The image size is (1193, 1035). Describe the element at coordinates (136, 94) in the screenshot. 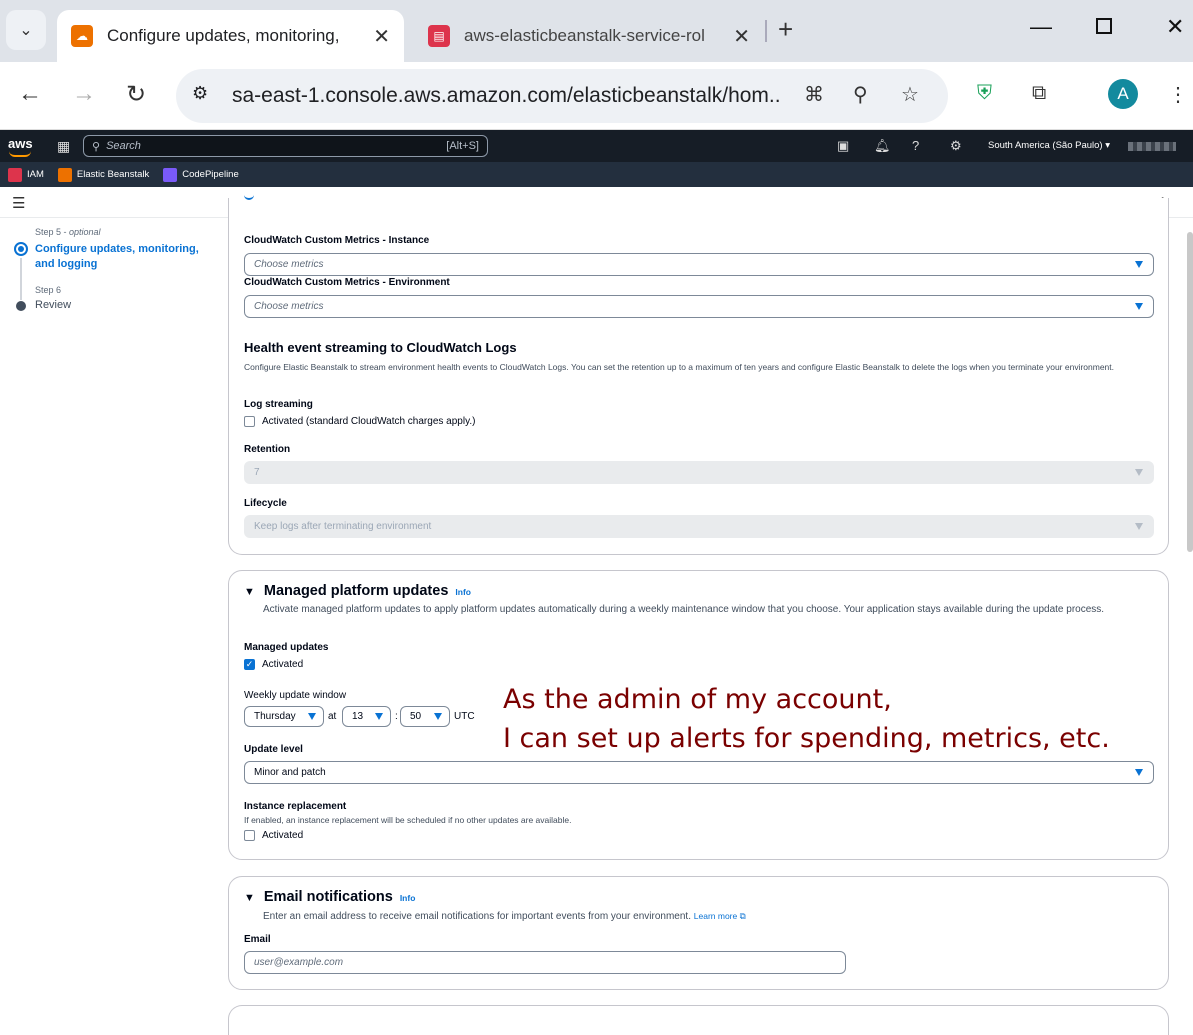

I see `reload-icon: ↻` at that location.